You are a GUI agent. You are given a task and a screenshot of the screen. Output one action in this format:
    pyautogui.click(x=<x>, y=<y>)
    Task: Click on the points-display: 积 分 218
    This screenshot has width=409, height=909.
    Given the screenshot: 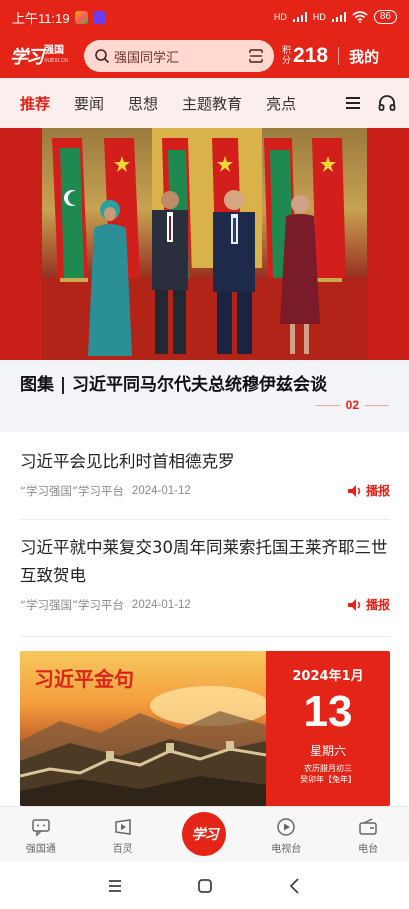 What is the action you would take?
    pyautogui.click(x=305, y=56)
    